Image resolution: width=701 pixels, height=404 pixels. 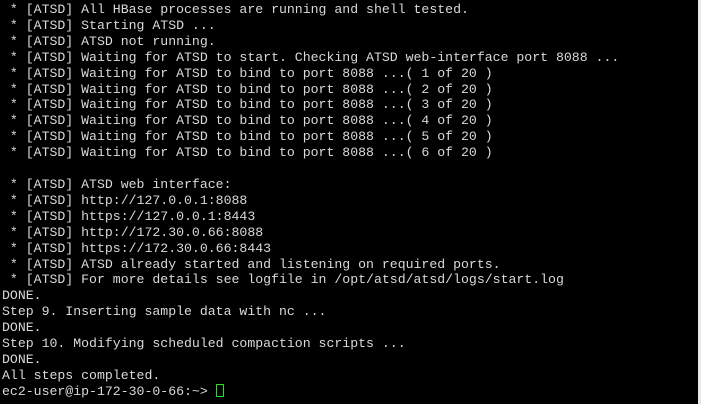 What do you see at coordinates (349, 391) in the screenshot?
I see `command-line: ec2-user@ip-172-30-0-66:~>` at bounding box center [349, 391].